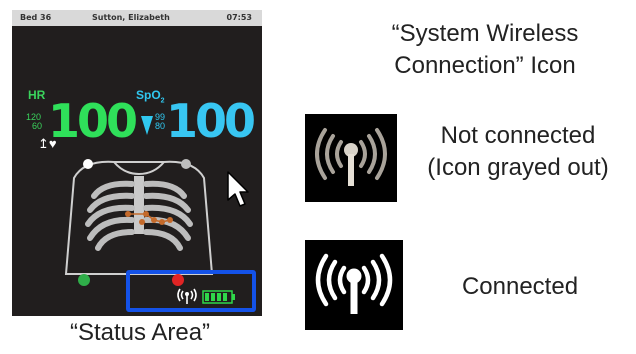  I want to click on hr-low-limit: 60, so click(37, 126).